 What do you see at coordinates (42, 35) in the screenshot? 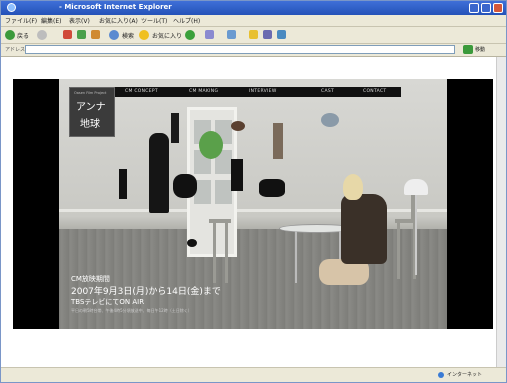
I see `forward-icon` at bounding box center [42, 35].